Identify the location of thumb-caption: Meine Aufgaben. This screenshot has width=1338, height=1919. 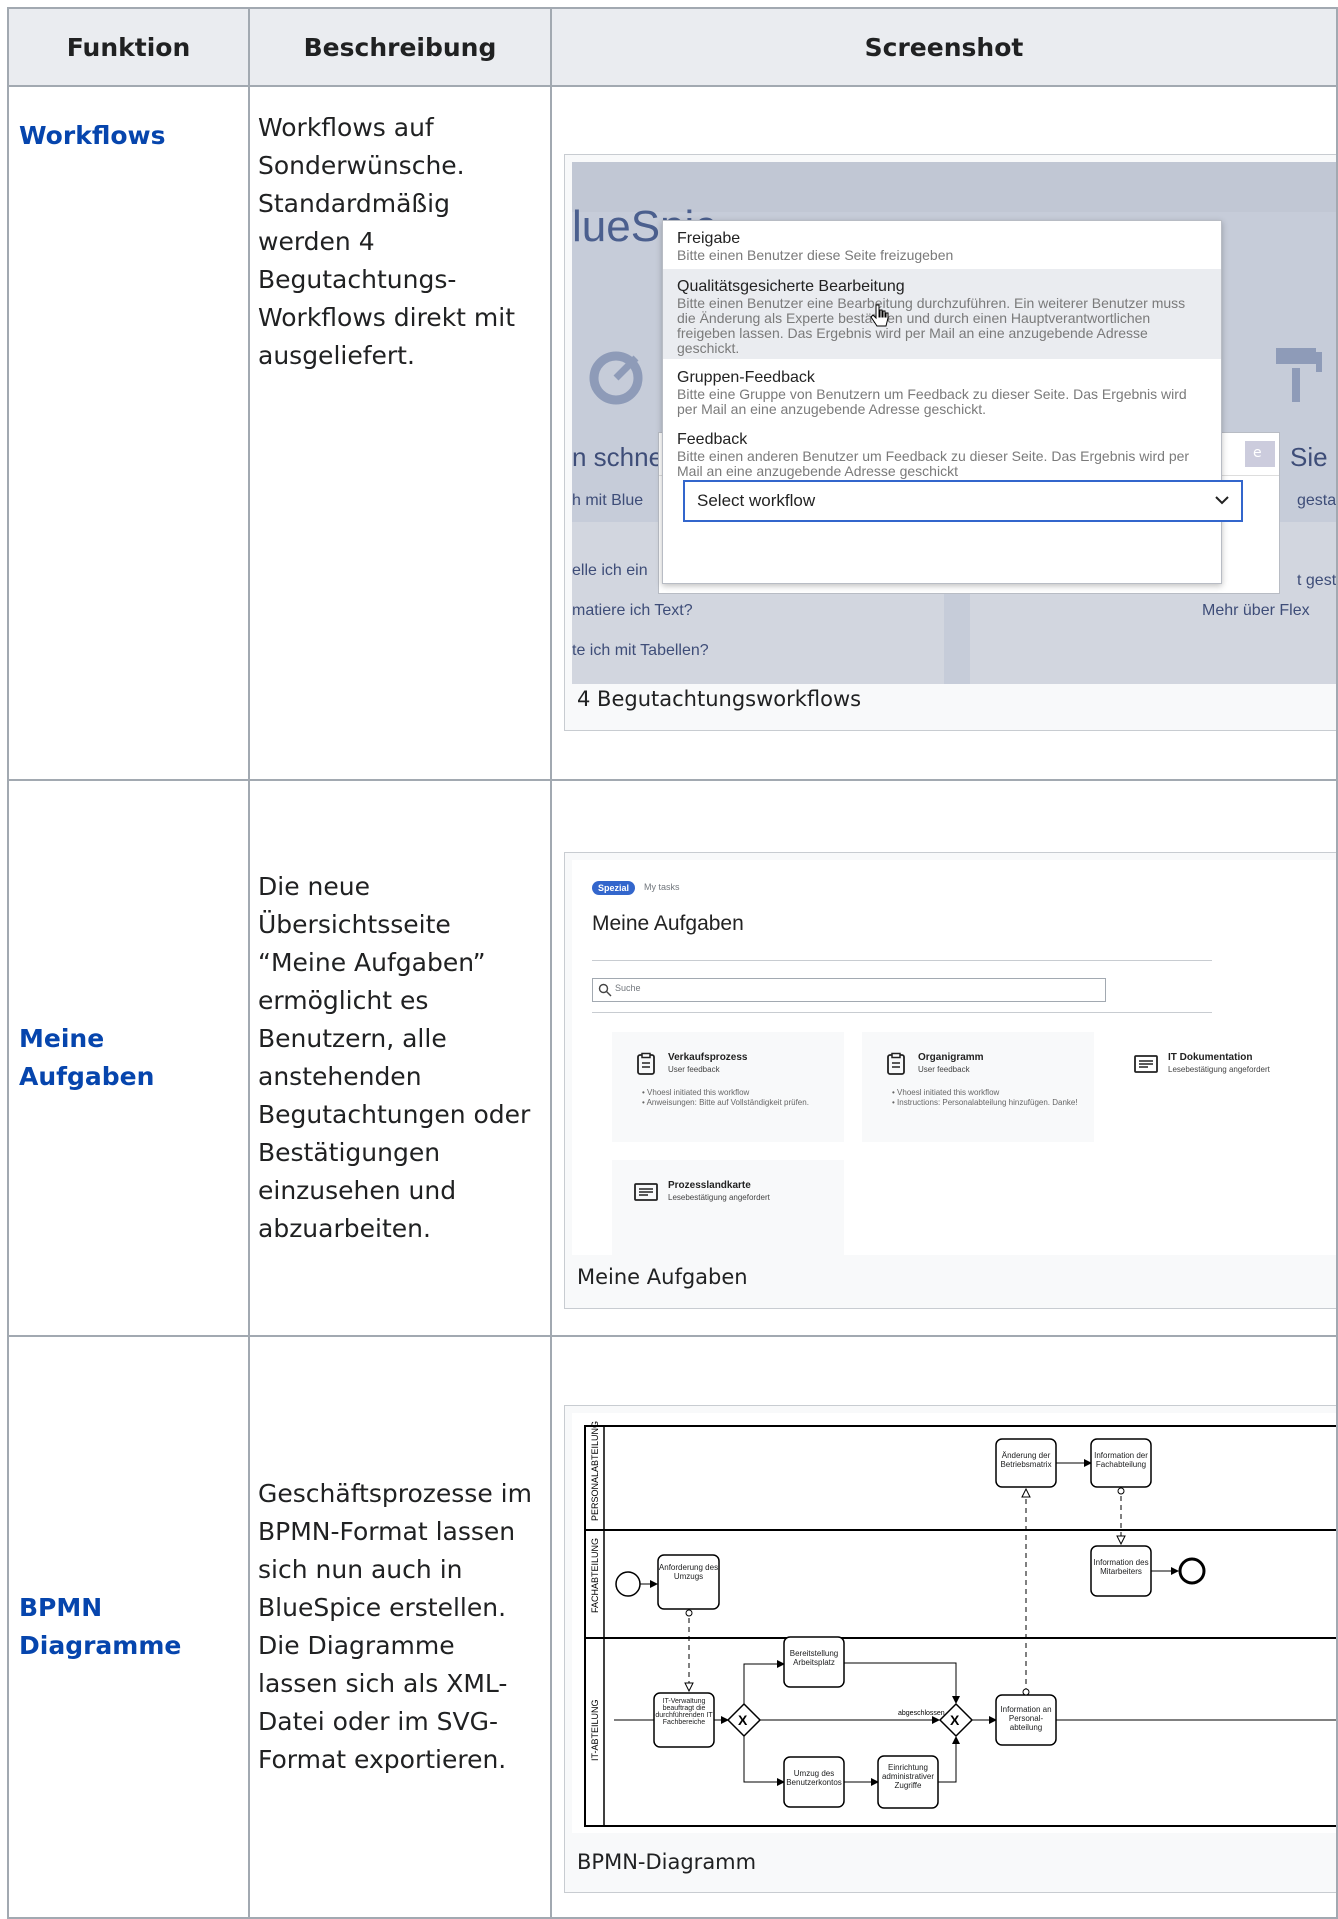
(662, 1277).